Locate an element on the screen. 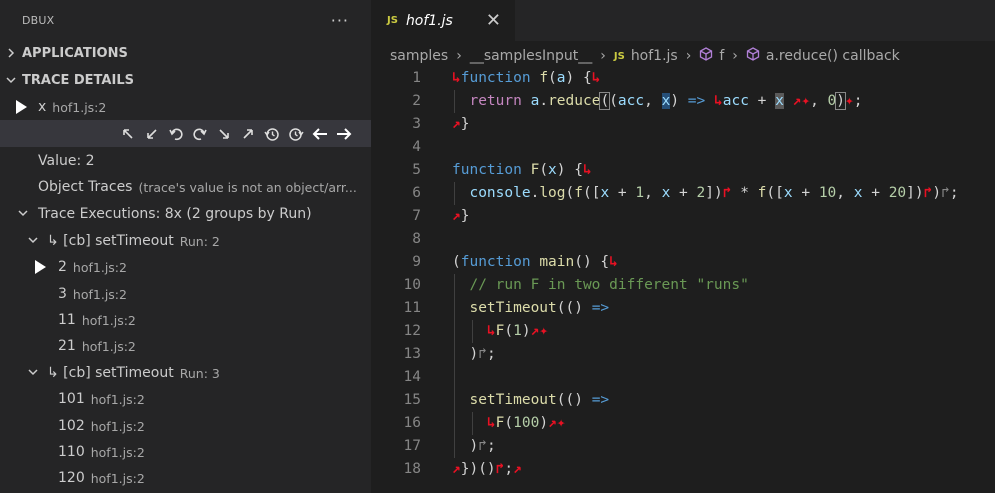 The width and height of the screenshot is (995, 493). code-line: 18 ↗})()↱;↗ is located at coordinates (683, 469).